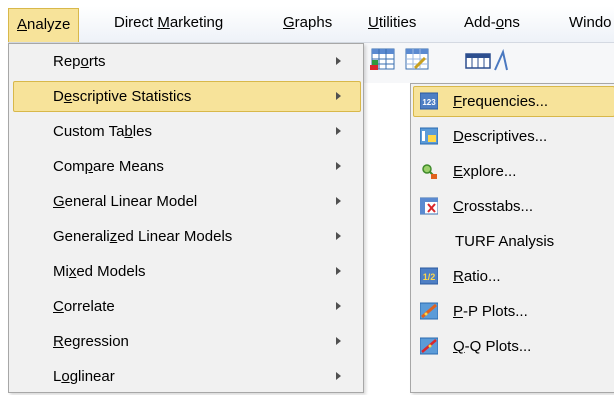 The height and width of the screenshot is (395, 614). I want to click on menu-label-pre: Direct, so click(136, 22).